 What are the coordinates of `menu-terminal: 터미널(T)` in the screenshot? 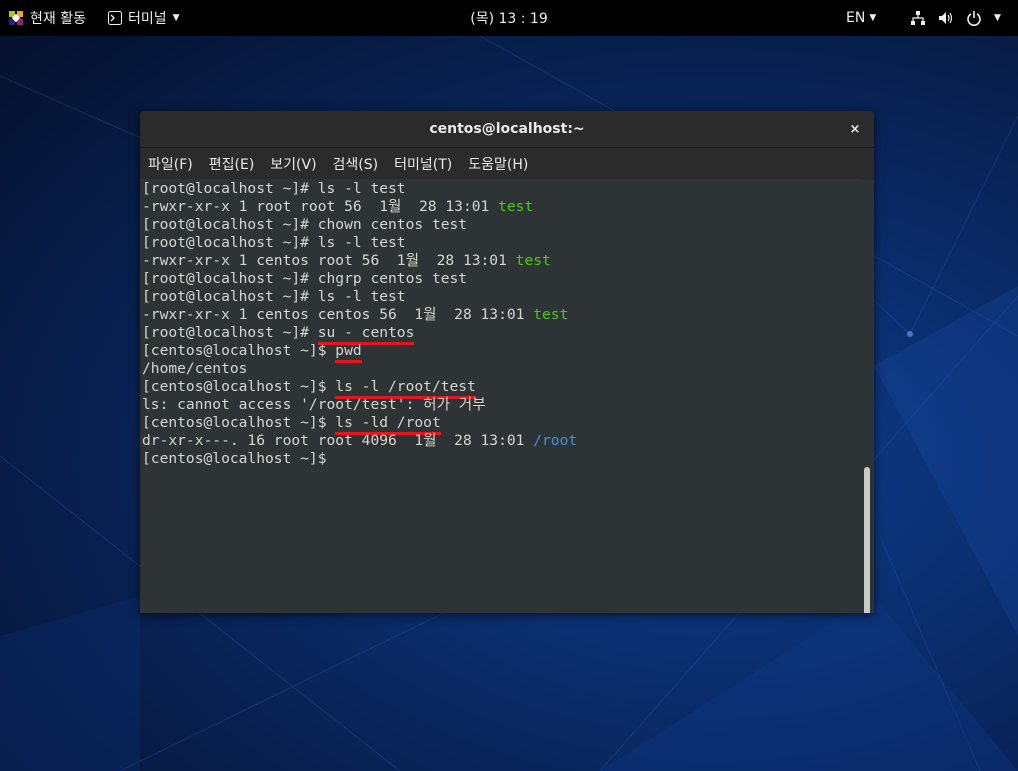 It's located at (423, 164).